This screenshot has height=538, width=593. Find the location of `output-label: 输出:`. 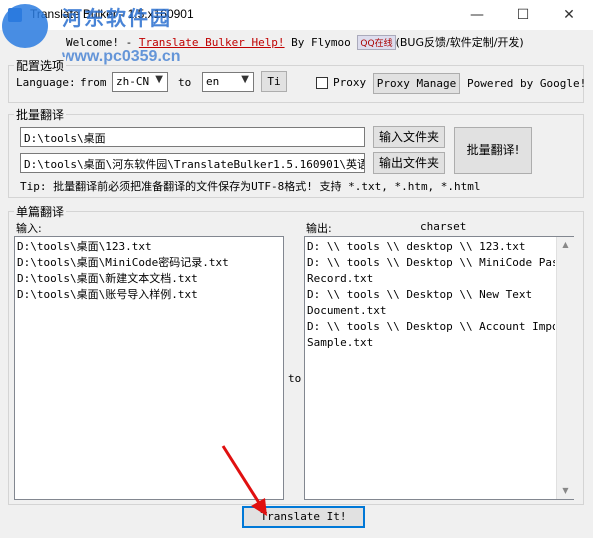

output-label: 输出: is located at coordinates (319, 228).